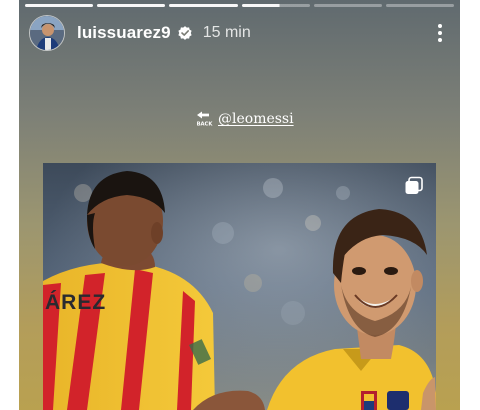 This screenshot has height=410, width=480. I want to click on profile-avatar, so click(47, 33).